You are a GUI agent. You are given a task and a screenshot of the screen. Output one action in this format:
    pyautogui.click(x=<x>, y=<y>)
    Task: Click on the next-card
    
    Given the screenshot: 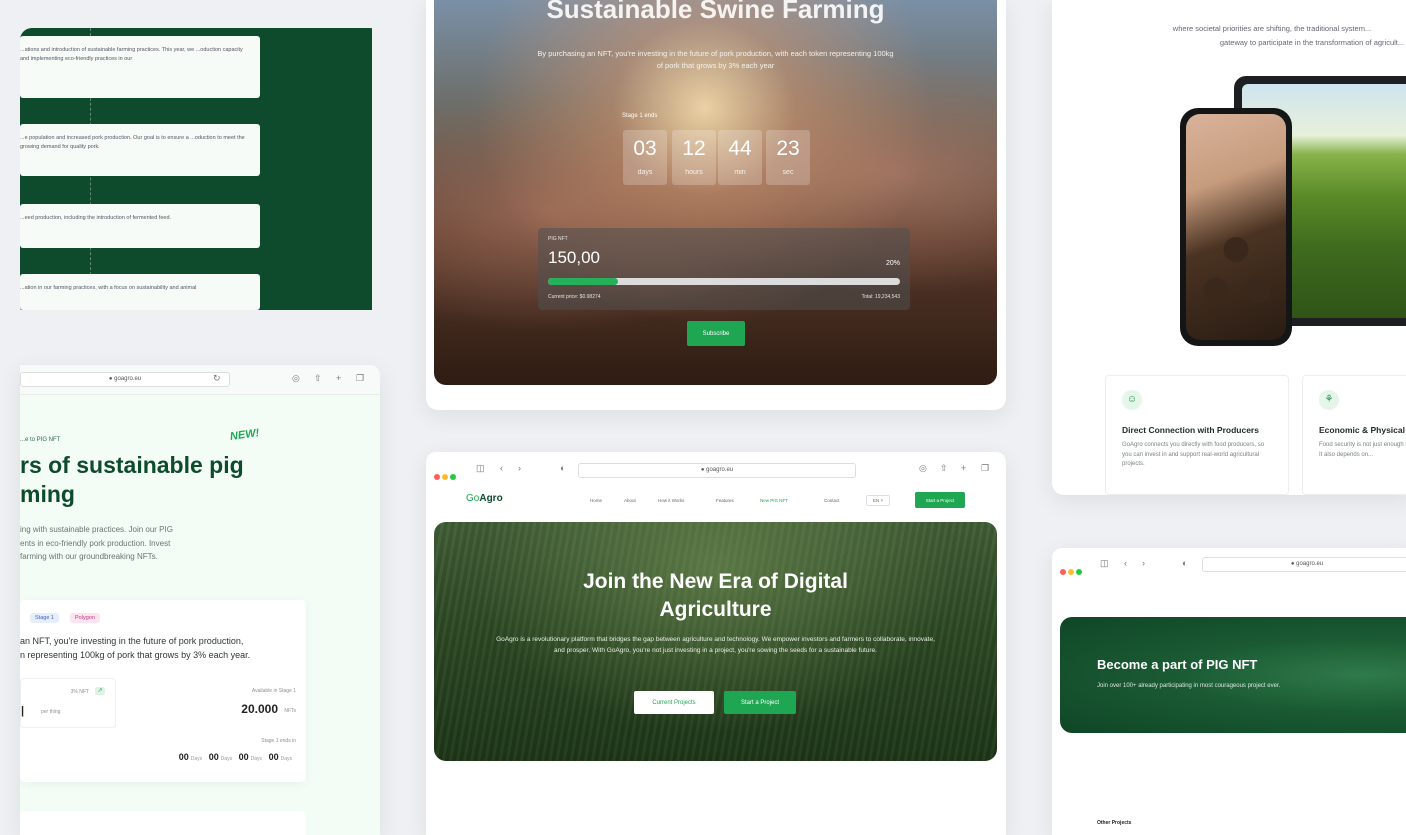 What is the action you would take?
    pyautogui.click(x=163, y=823)
    